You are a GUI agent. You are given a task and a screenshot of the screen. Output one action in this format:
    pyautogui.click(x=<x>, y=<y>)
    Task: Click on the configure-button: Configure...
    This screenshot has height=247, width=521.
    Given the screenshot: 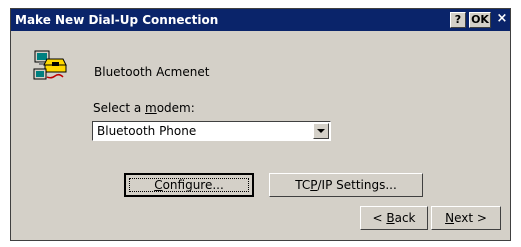 What is the action you would take?
    pyautogui.click(x=189, y=185)
    